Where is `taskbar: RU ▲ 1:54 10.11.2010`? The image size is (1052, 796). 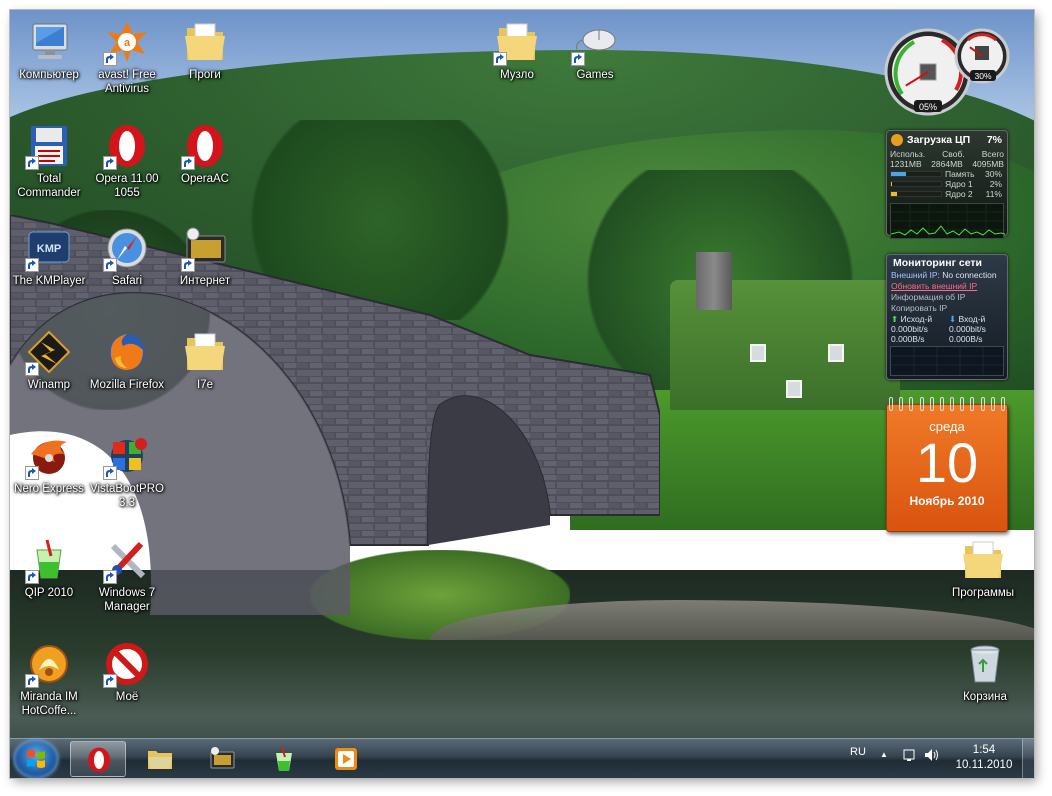
taskbar: RU ▲ 1:54 10.11.2010 is located at coordinates (522, 758).